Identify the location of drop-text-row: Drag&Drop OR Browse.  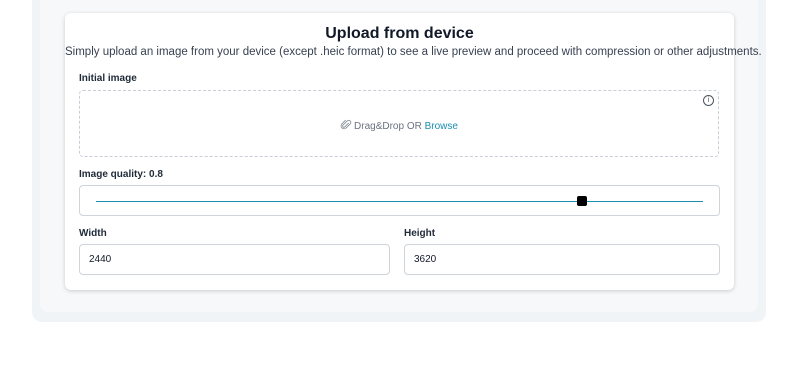
(399, 125).